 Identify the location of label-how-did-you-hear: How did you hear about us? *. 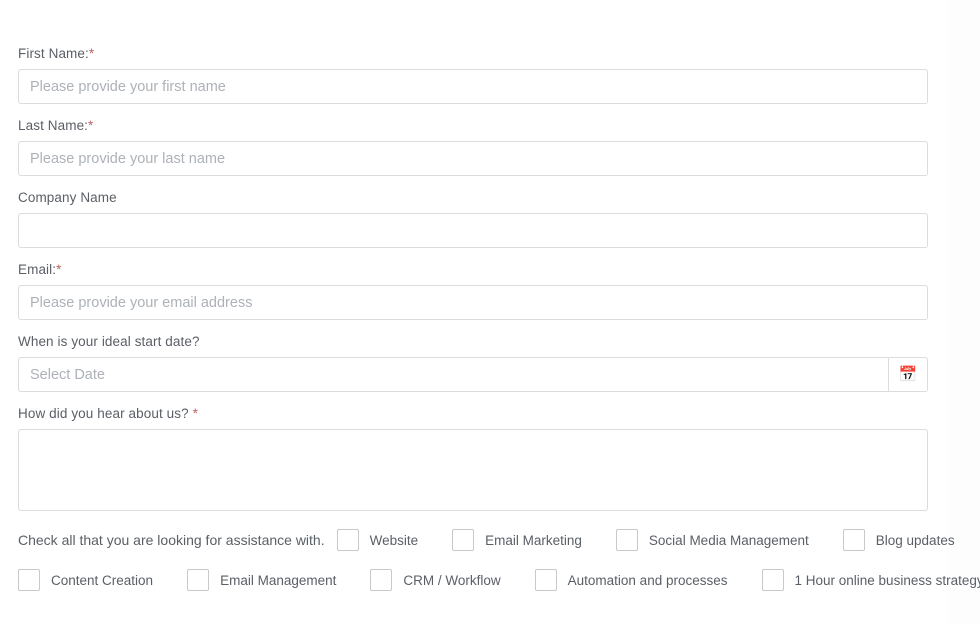
(473, 414).